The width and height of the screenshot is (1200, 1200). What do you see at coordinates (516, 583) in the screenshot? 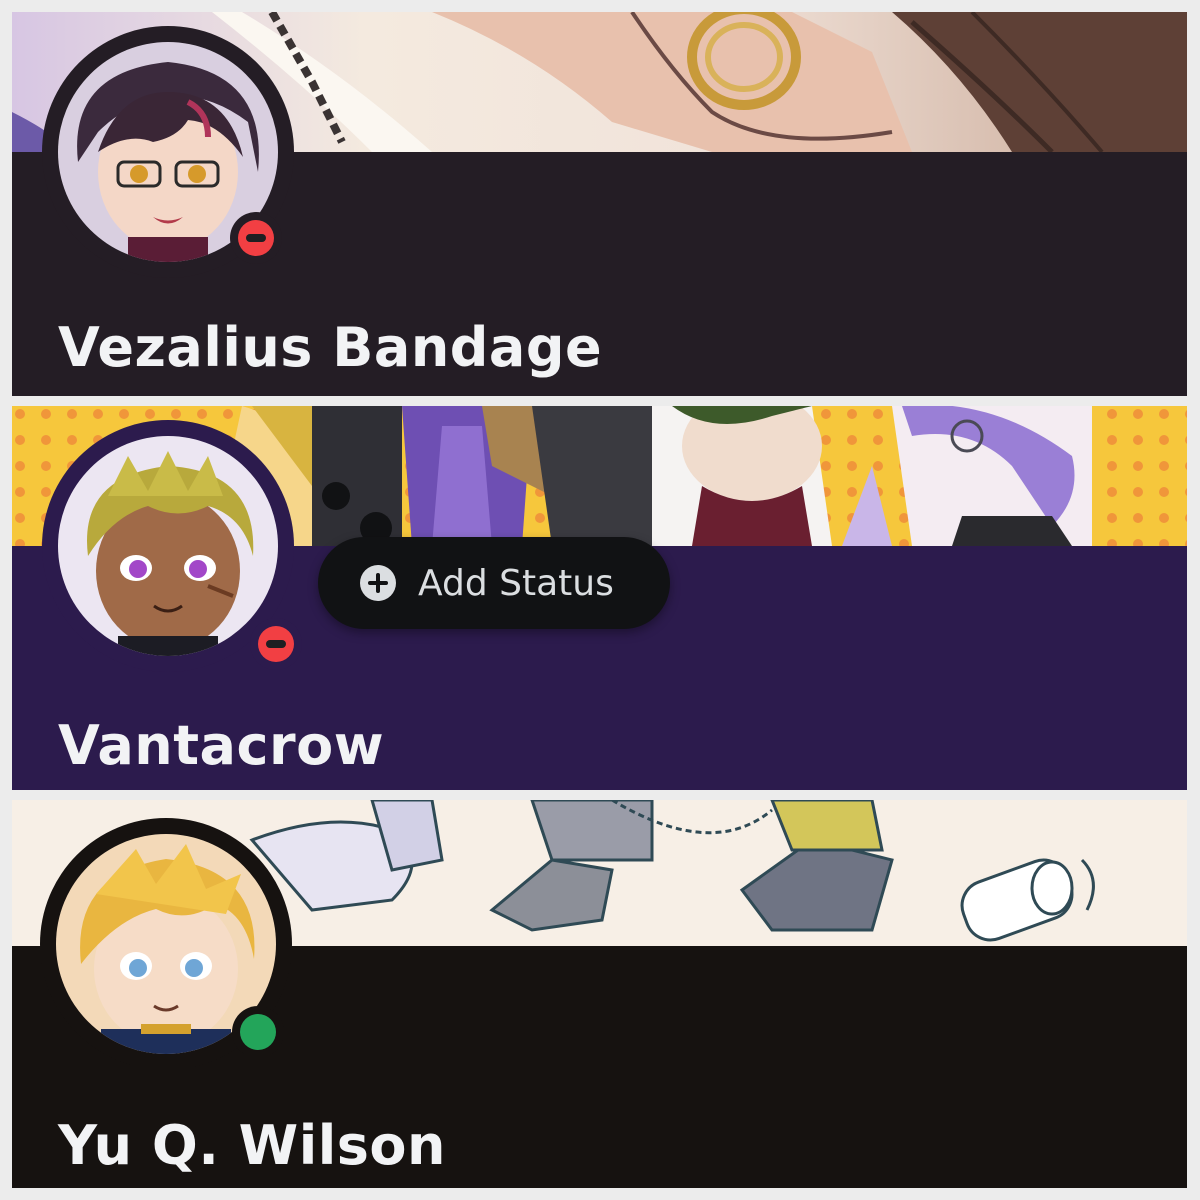
I see `add-status-label: Add Status` at bounding box center [516, 583].